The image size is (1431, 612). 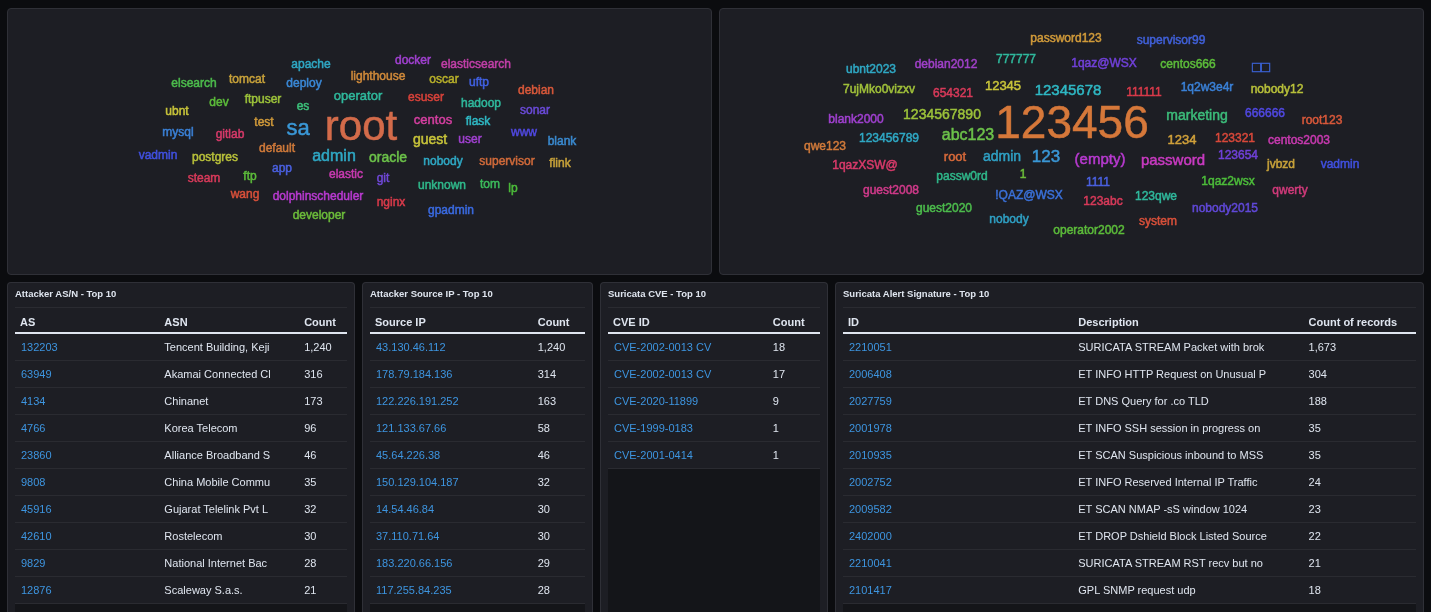 What do you see at coordinates (229, 320) in the screenshot?
I see `column-header: ASN` at bounding box center [229, 320].